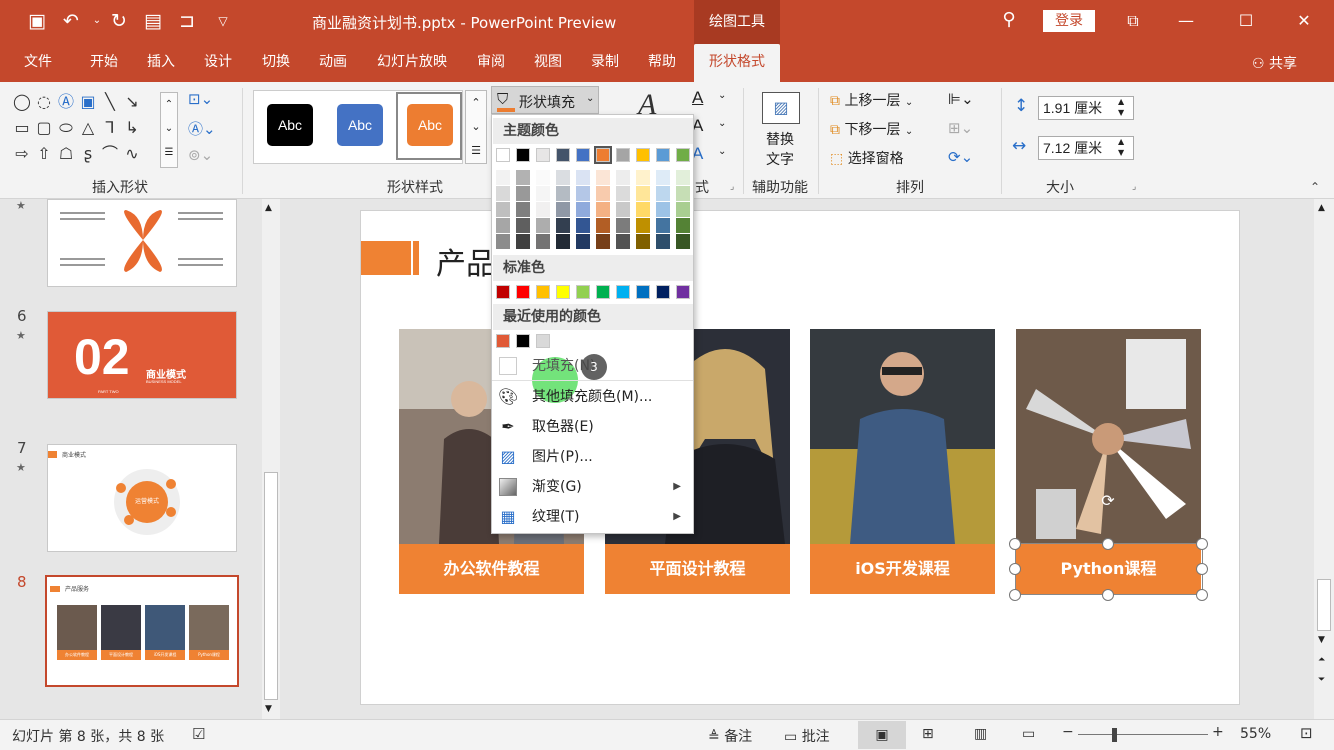  What do you see at coordinates (333, 63) in the screenshot?
I see `tab-animations: 动画` at bounding box center [333, 63].